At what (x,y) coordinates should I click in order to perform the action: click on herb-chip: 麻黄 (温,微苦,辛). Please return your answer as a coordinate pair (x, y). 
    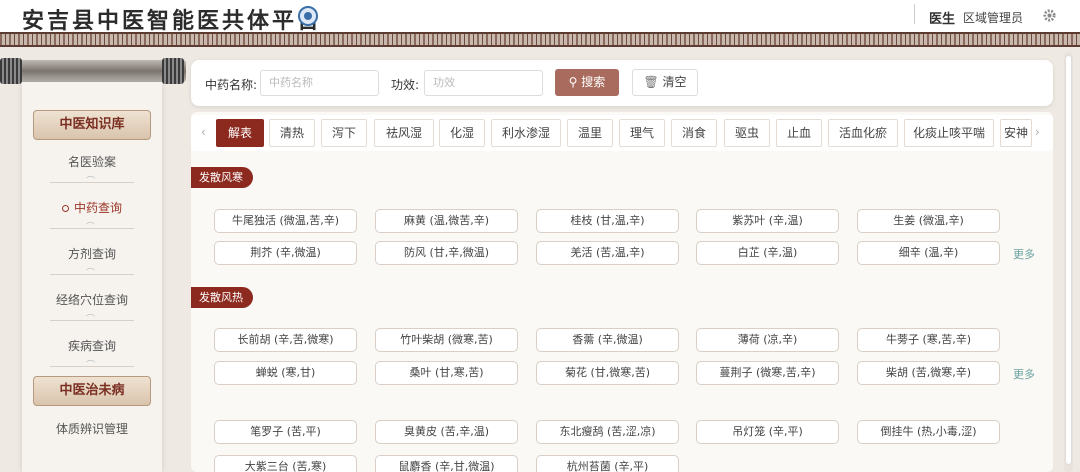
    Looking at the image, I should click on (446, 221).